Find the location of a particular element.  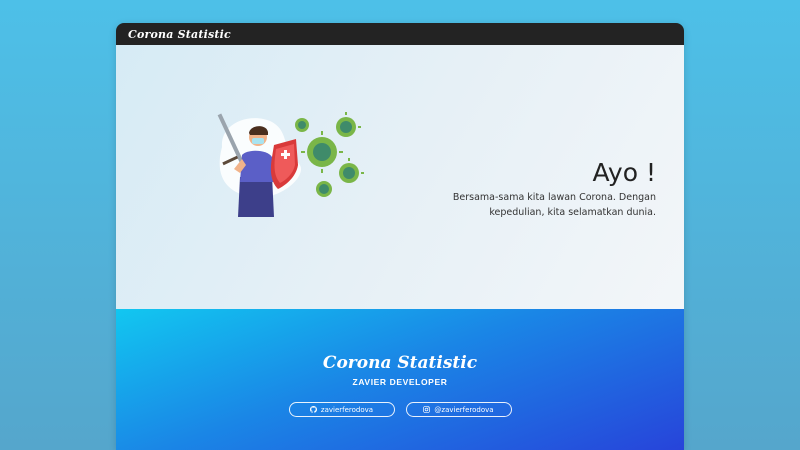

navbar: Corona Statistic is located at coordinates (400, 34).